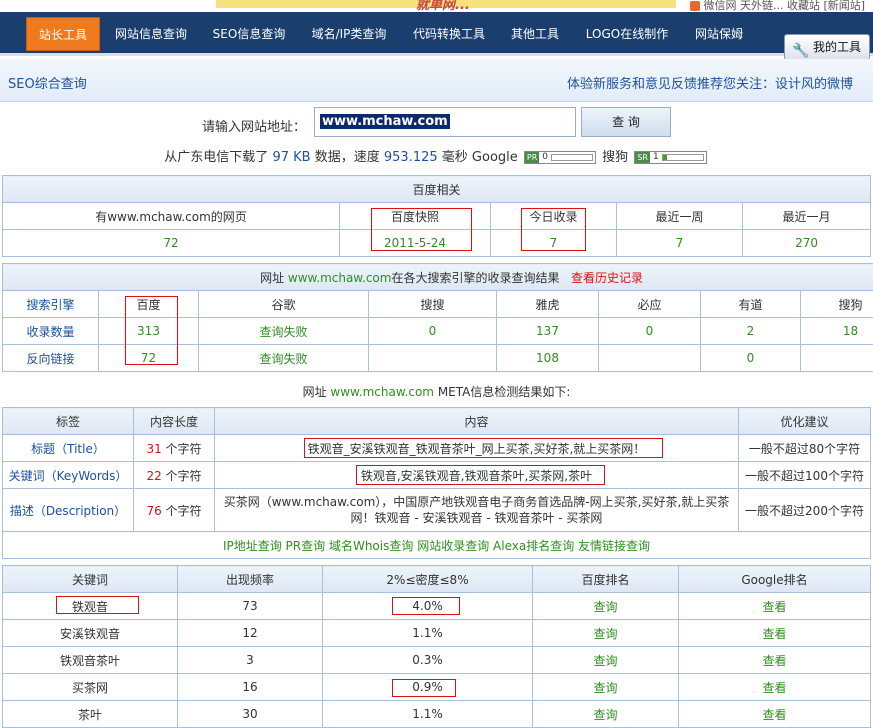 This screenshot has height=728, width=873. I want to click on kw-keyword: 茶叶, so click(90, 714).